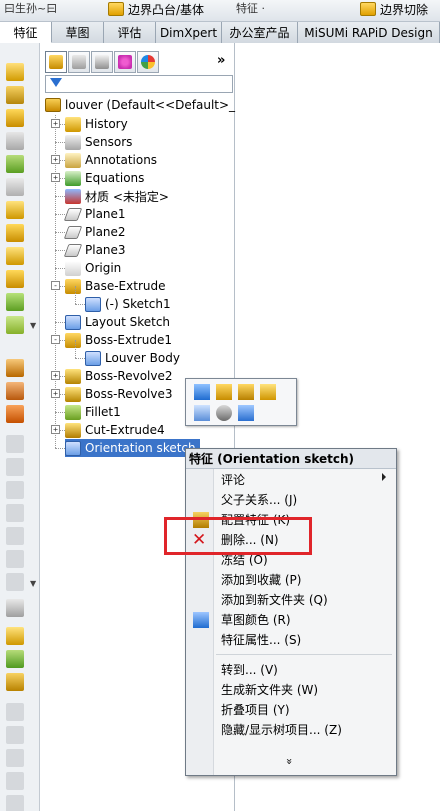  I want to click on lofted-boss-icon, so click(15, 141).